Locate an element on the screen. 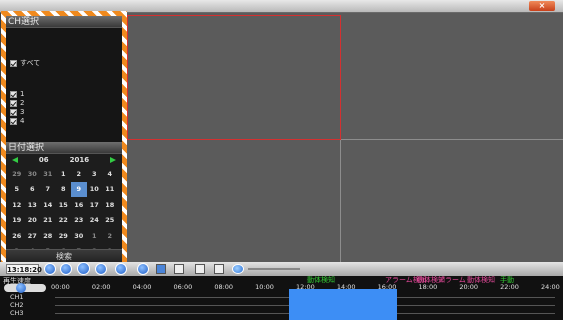 This screenshot has width=563, height=320. recording-segment is located at coordinates (343, 304).